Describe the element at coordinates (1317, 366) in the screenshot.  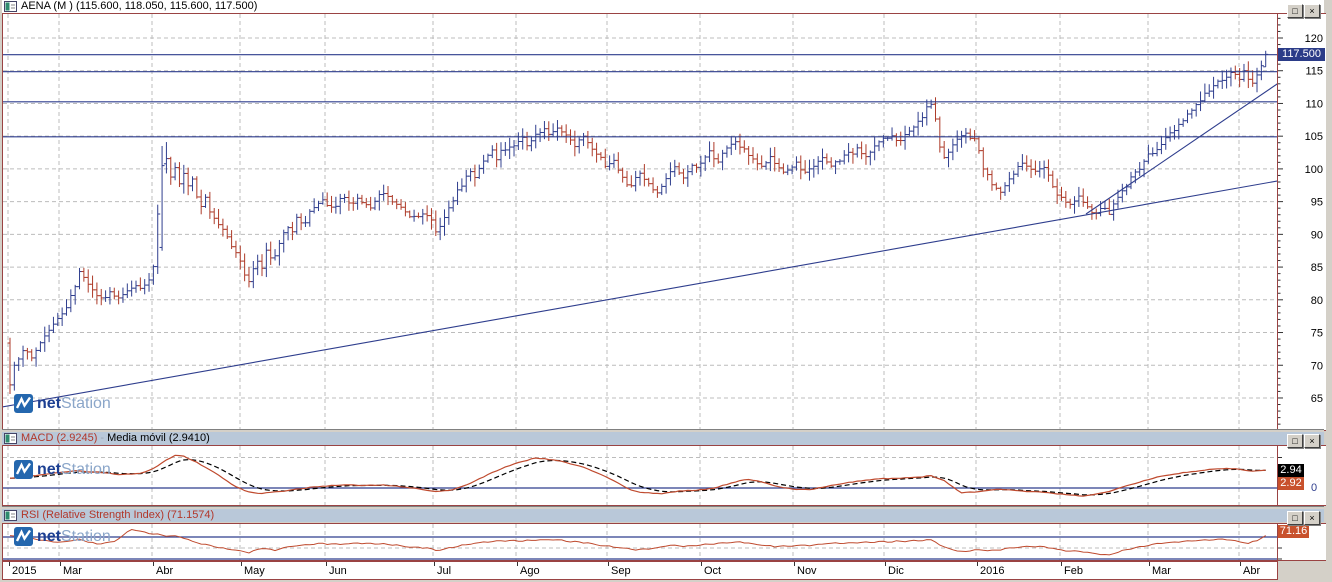
I see `svg-text: 70` at that location.